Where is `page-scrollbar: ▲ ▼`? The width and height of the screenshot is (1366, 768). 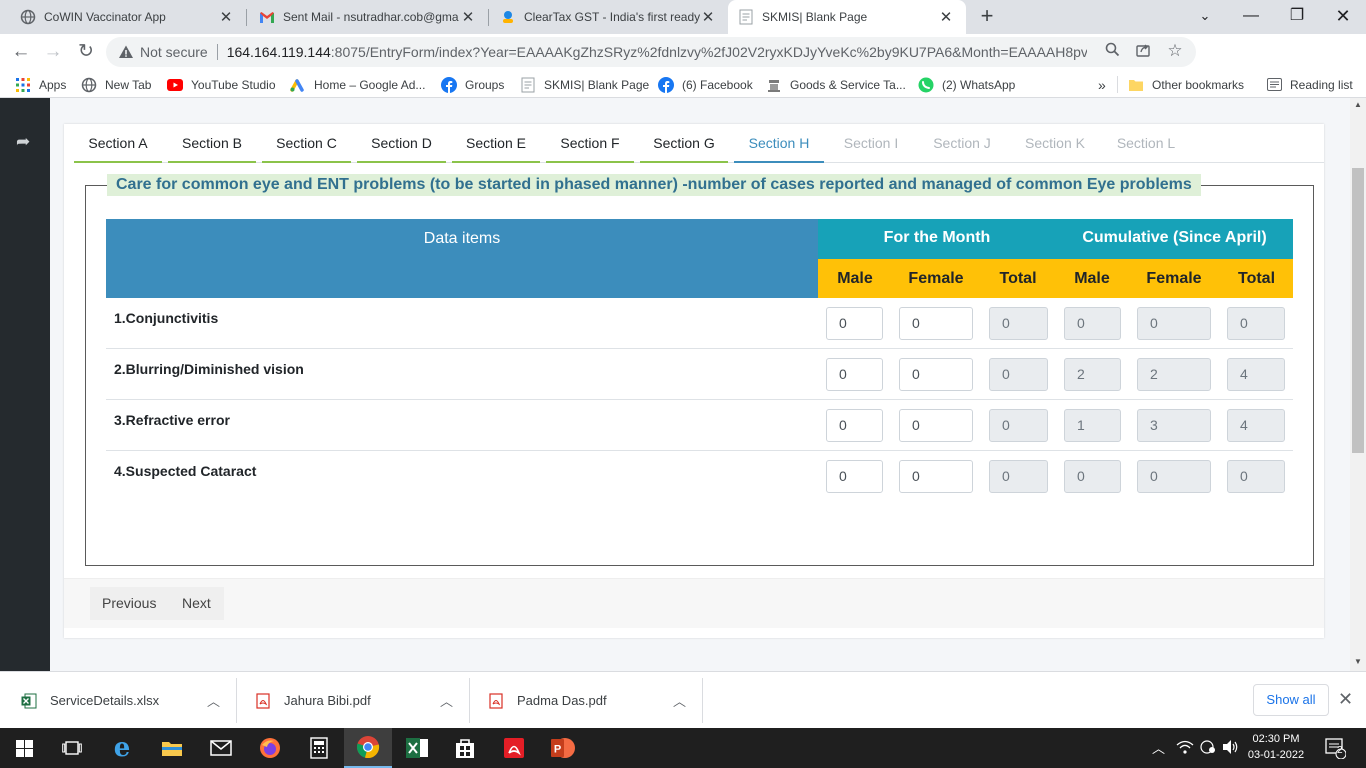 page-scrollbar: ▲ ▼ is located at coordinates (1358, 384).